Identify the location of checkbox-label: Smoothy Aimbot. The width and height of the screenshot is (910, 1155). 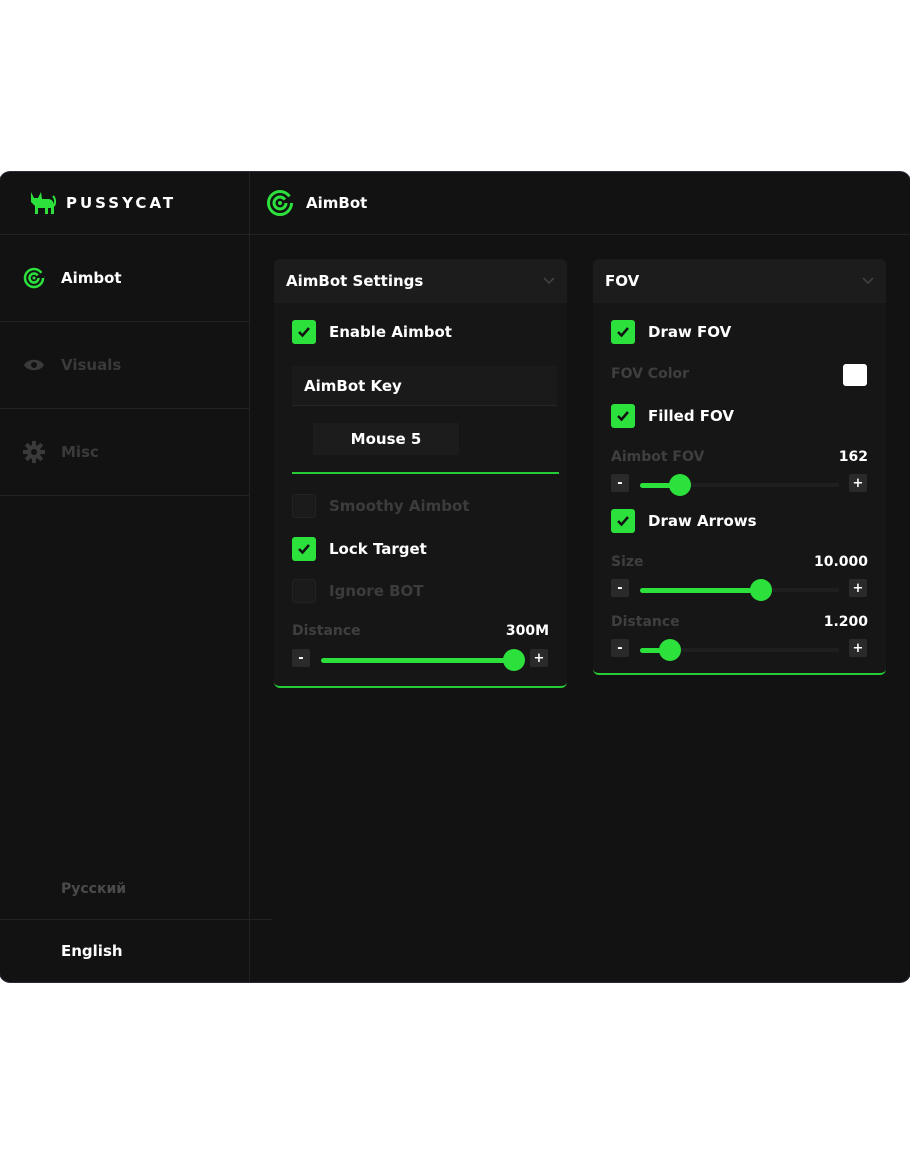
(399, 506).